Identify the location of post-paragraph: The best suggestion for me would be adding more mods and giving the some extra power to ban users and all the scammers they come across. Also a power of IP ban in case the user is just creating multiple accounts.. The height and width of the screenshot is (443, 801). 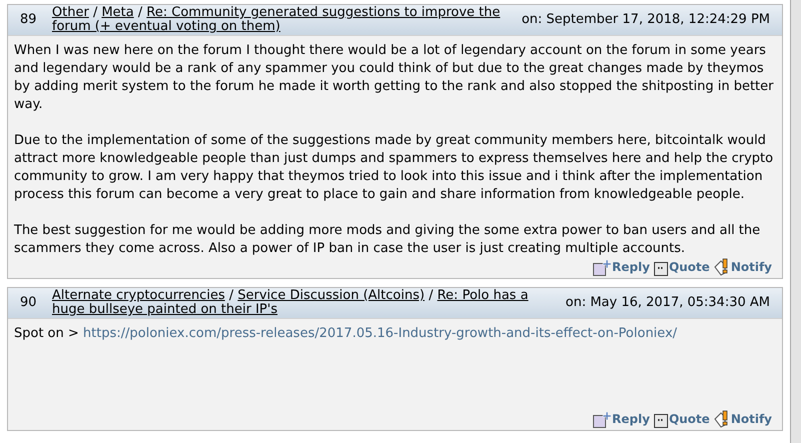
(388, 240).